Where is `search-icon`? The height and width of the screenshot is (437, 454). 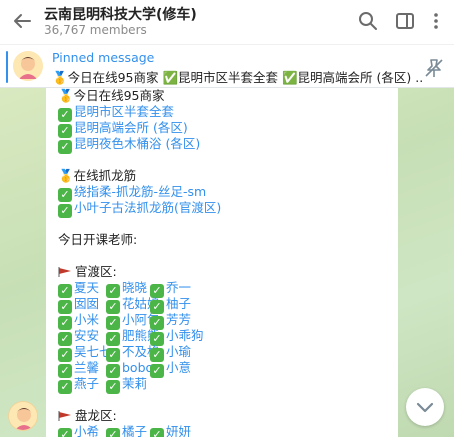
search-icon is located at coordinates (368, 21).